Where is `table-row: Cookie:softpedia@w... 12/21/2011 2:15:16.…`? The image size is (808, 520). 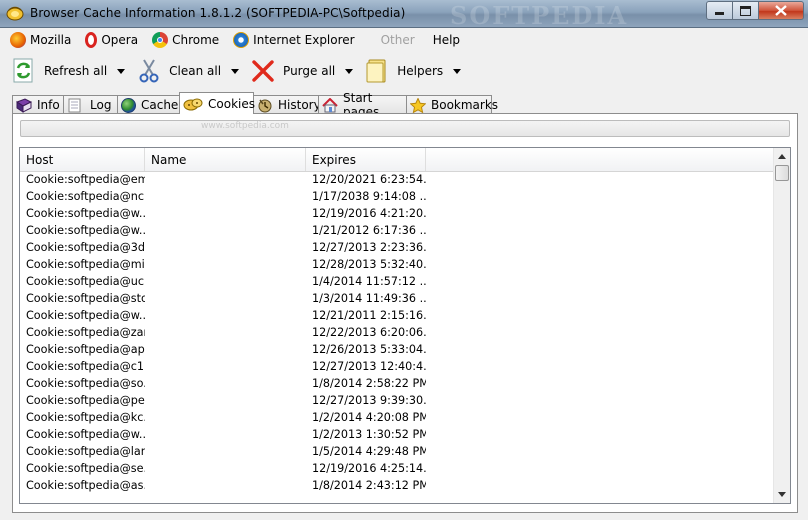 table-row: Cookie:softpedia@w... 12/21/2011 2:15:16.… is located at coordinates (396, 315).